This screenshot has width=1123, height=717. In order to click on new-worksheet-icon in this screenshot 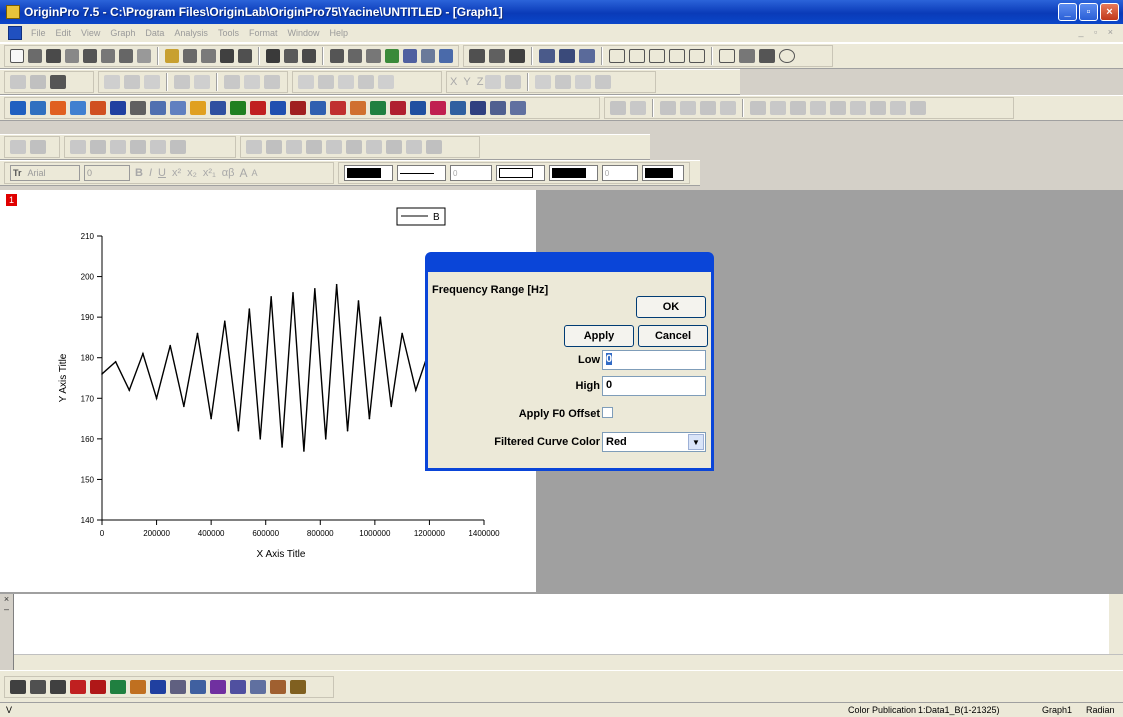, I will do `click(35, 56)`.